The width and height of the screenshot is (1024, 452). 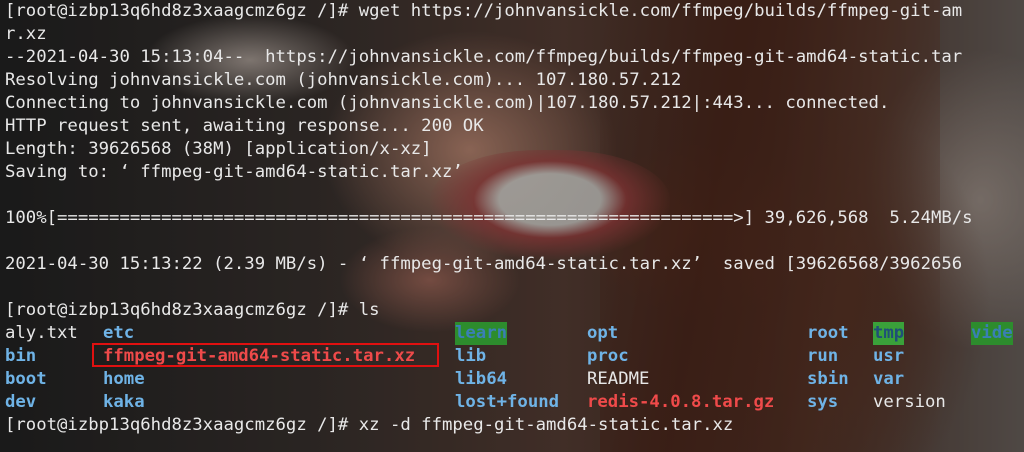 What do you see at coordinates (21, 356) in the screenshot?
I see `ls-entry-bin: bin` at bounding box center [21, 356].